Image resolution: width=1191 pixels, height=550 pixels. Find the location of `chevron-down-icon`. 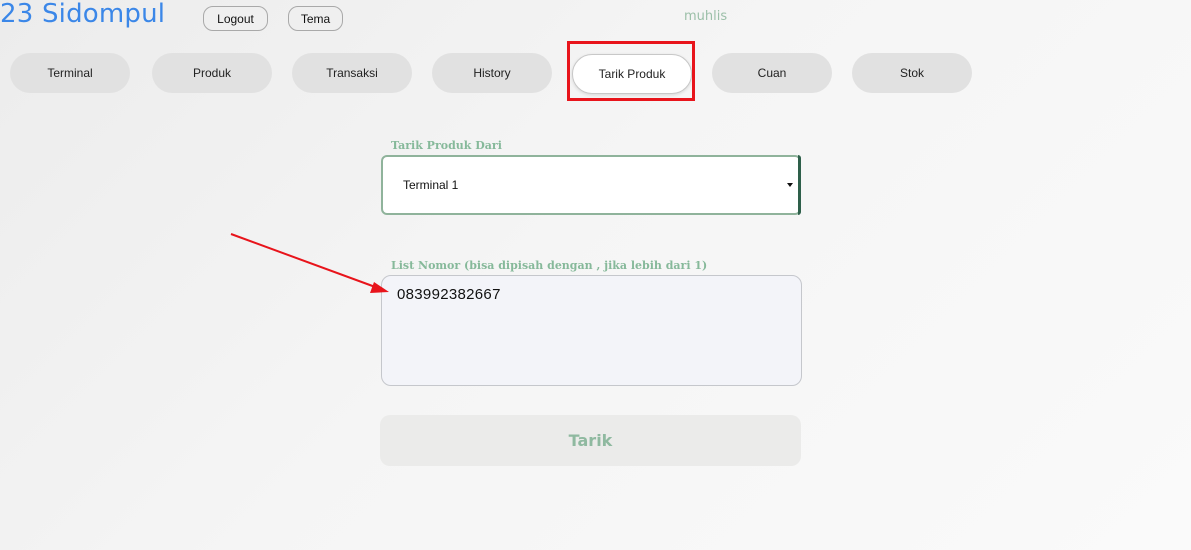

chevron-down-icon is located at coordinates (790, 185).